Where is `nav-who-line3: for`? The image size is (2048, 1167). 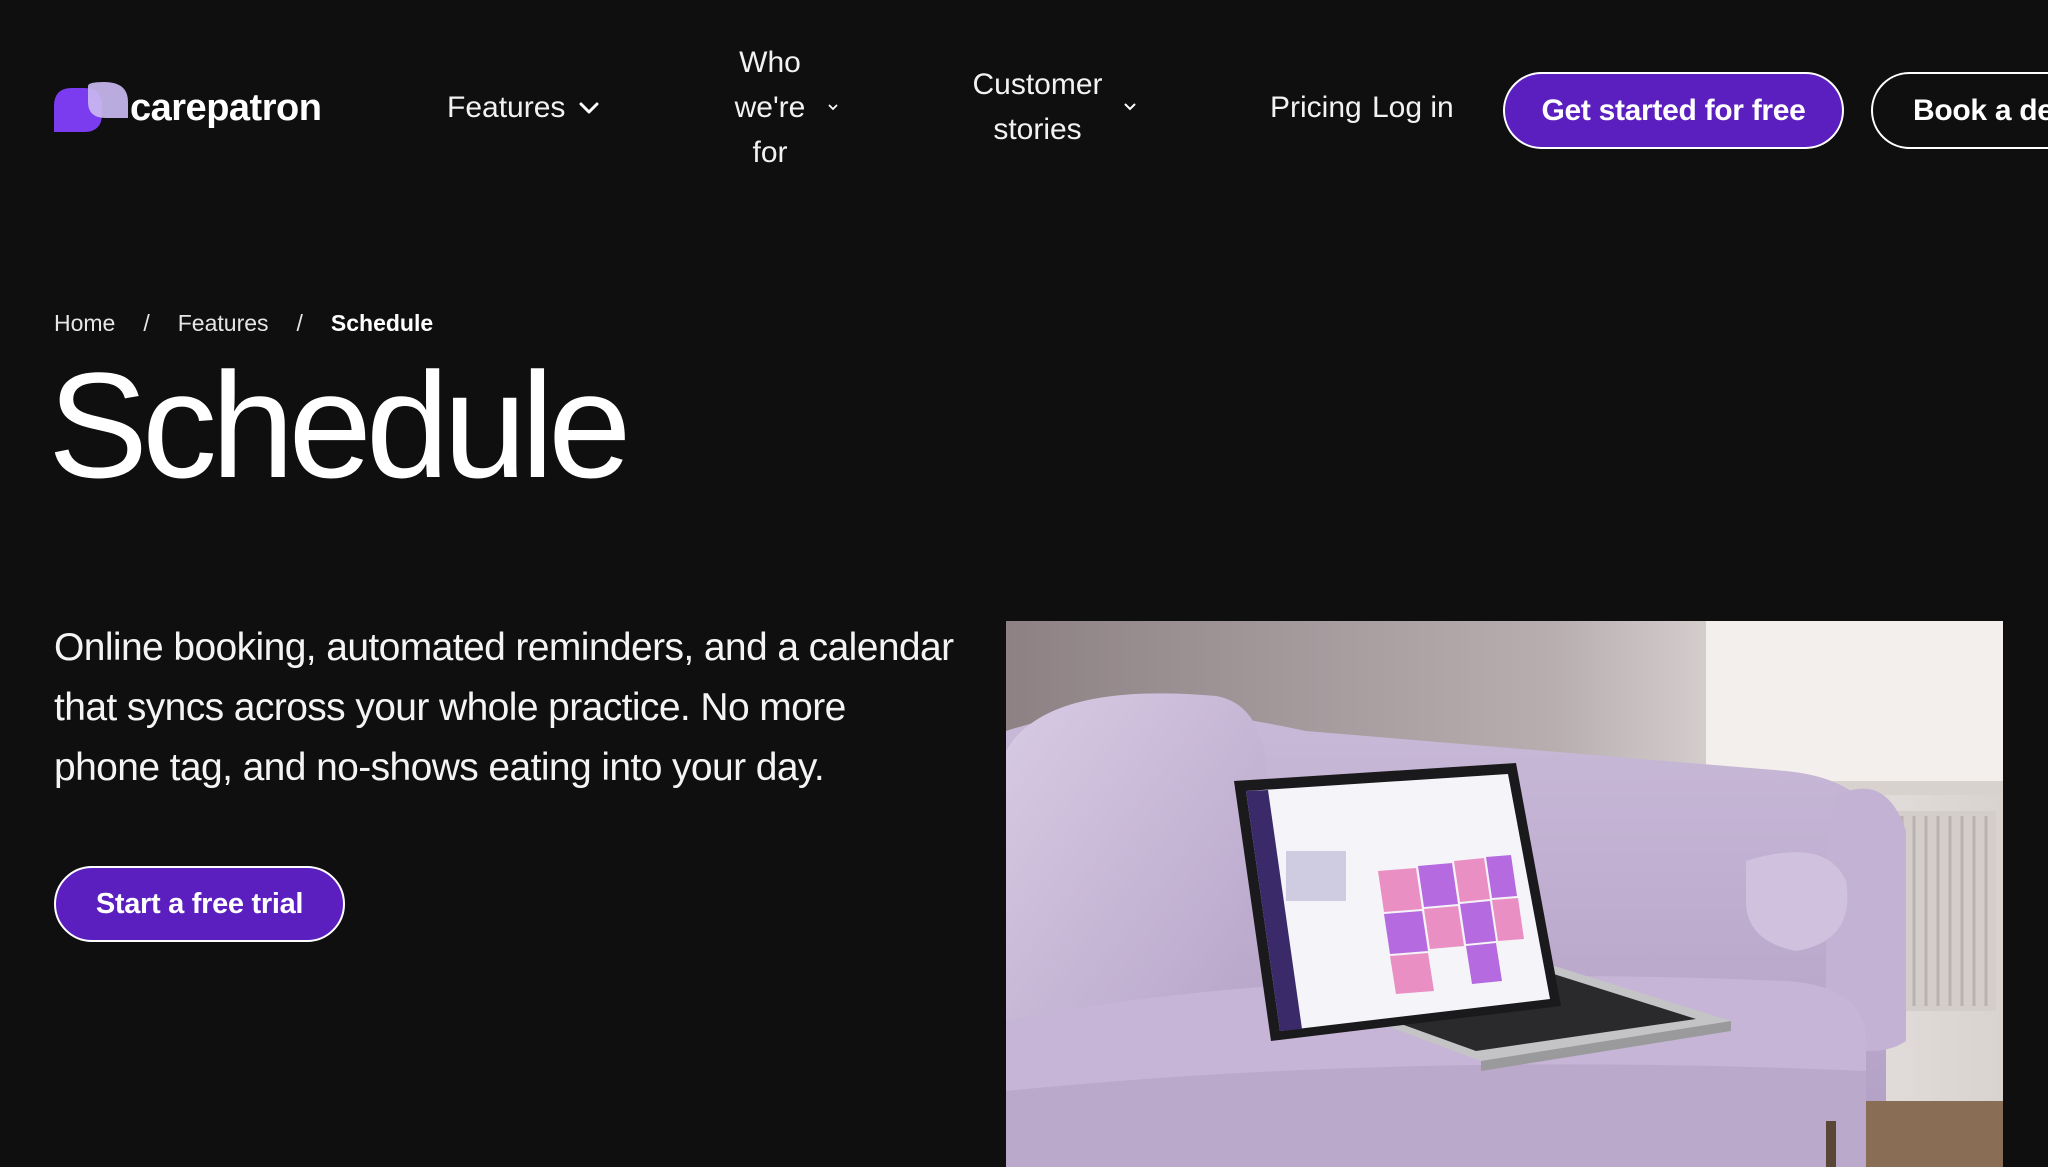
nav-who-line3: for is located at coordinates (770, 152).